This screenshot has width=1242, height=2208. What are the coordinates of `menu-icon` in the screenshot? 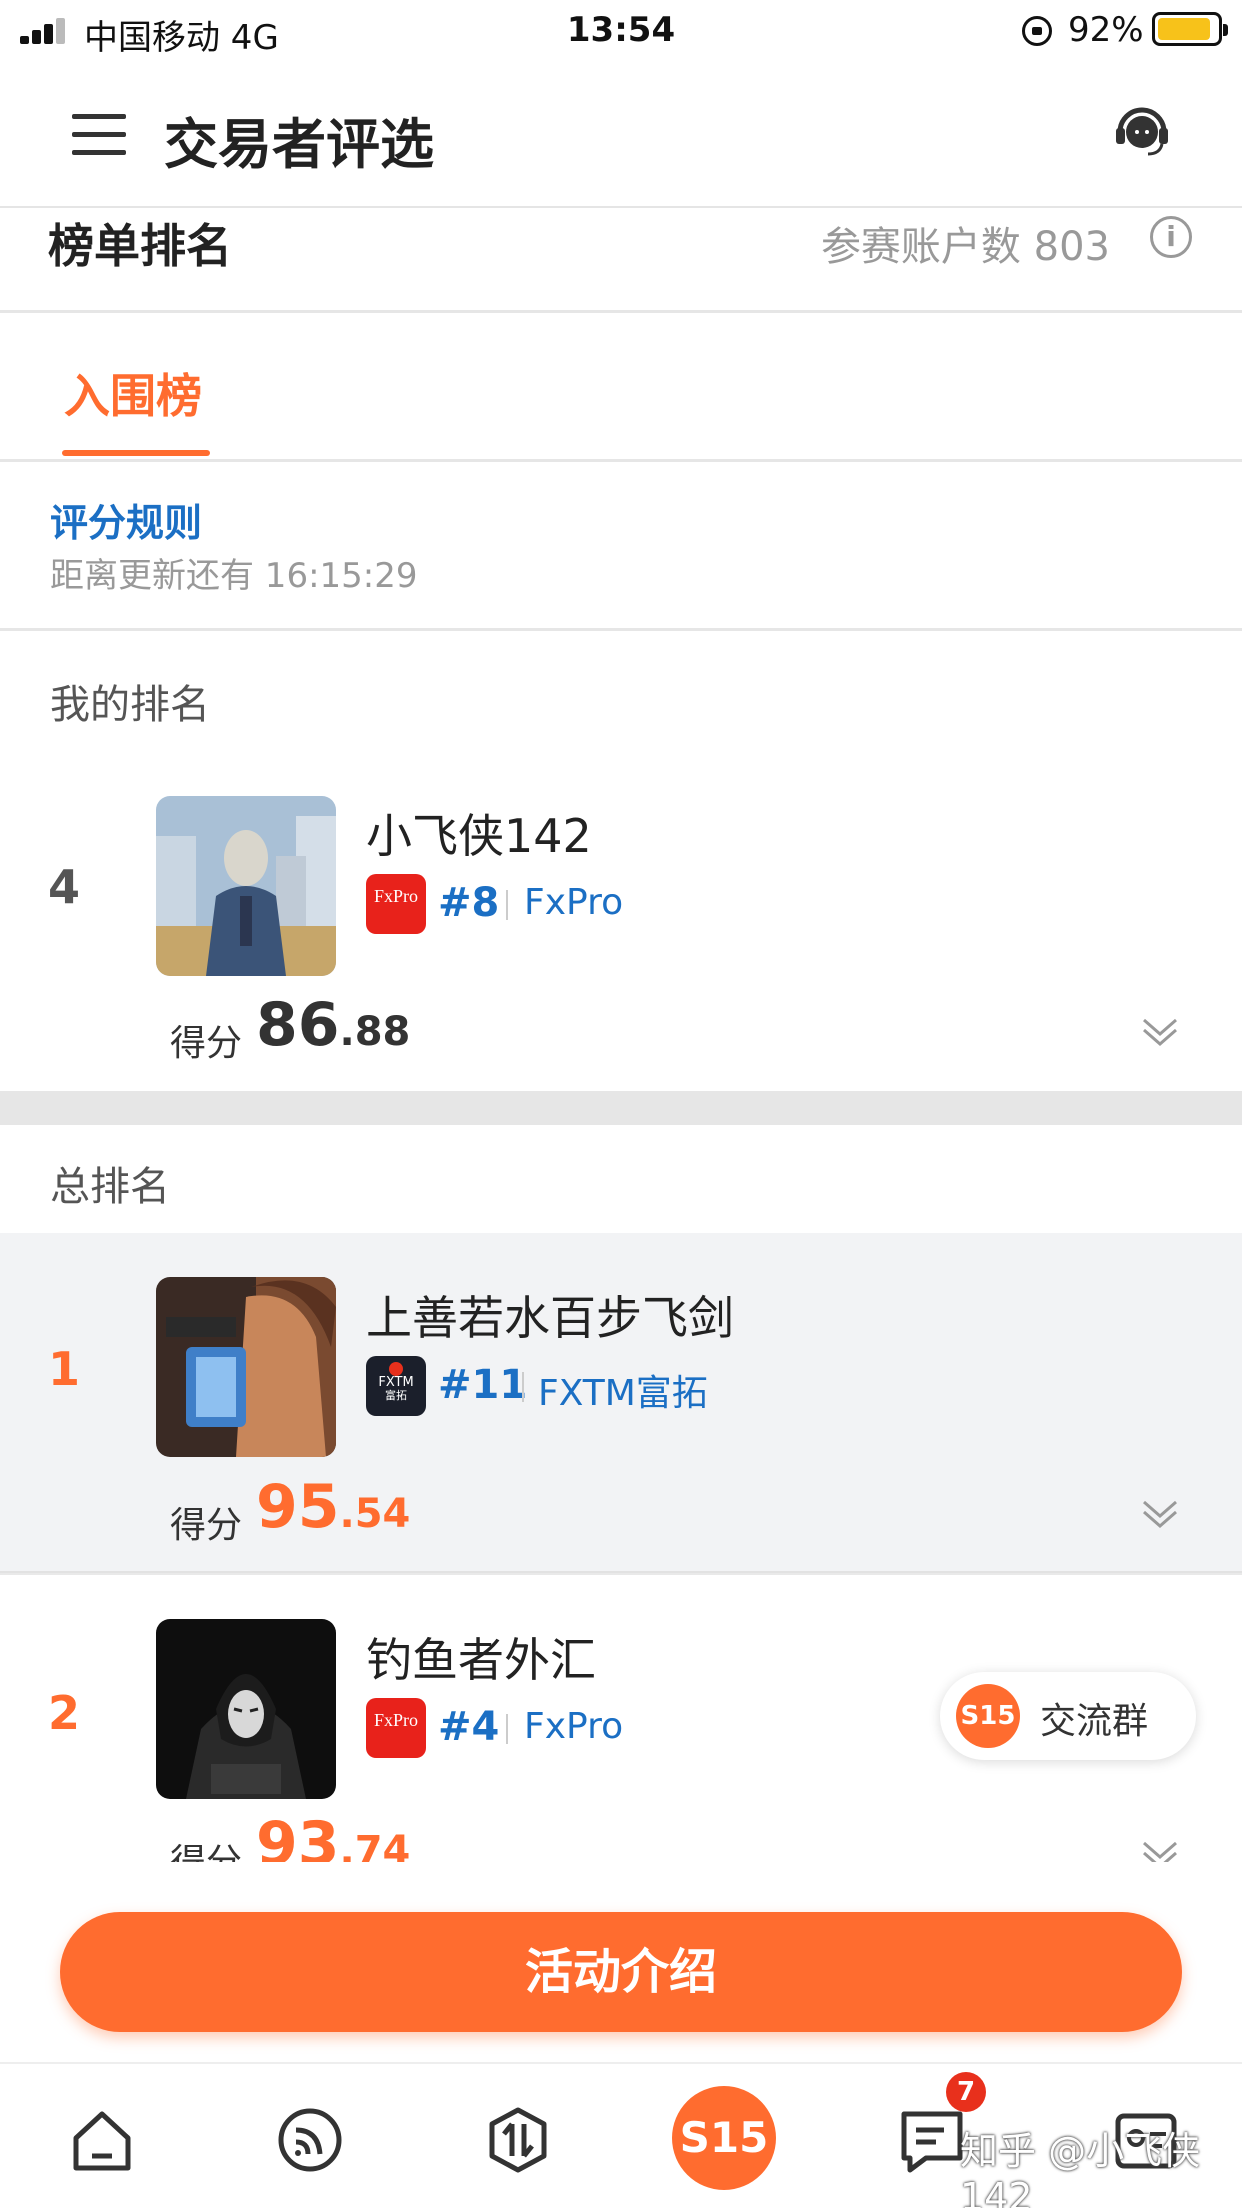 It's located at (99, 135).